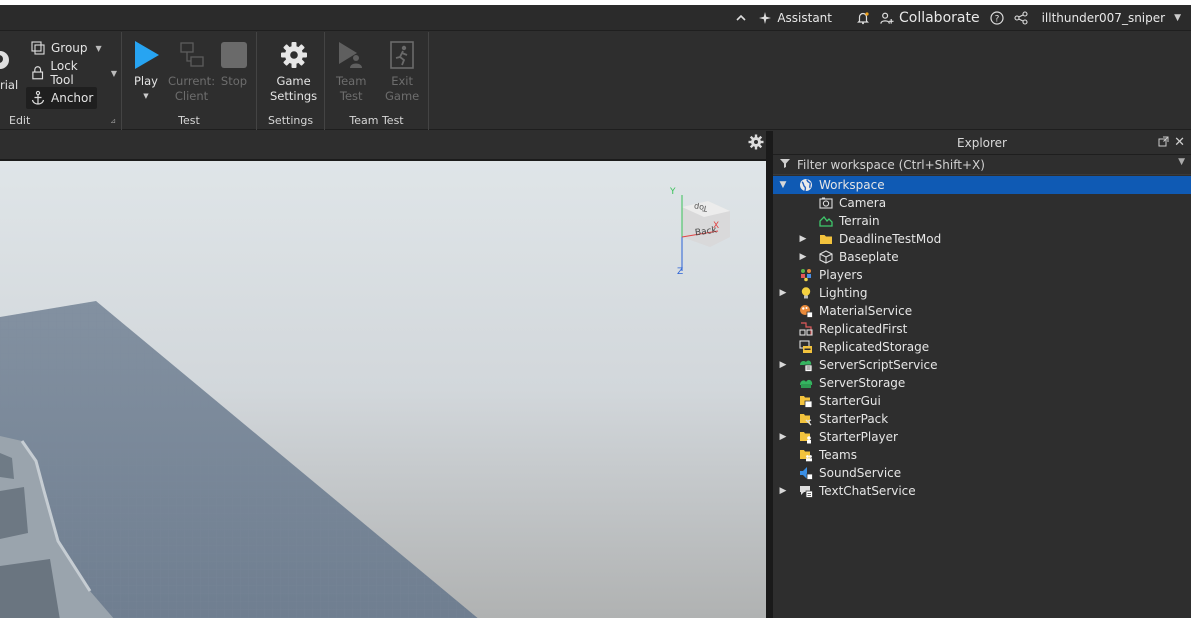 The width and height of the screenshot is (1191, 618). What do you see at coordinates (10, 74) in the screenshot?
I see `material-button: rial` at bounding box center [10, 74].